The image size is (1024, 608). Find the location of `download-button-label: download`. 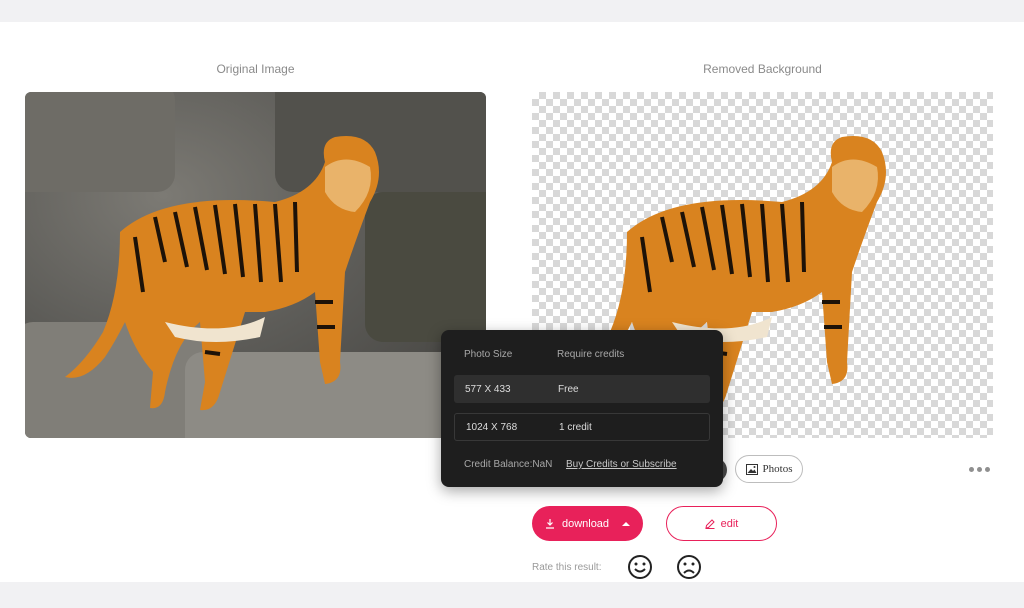

download-button-label: download is located at coordinates (585, 523).